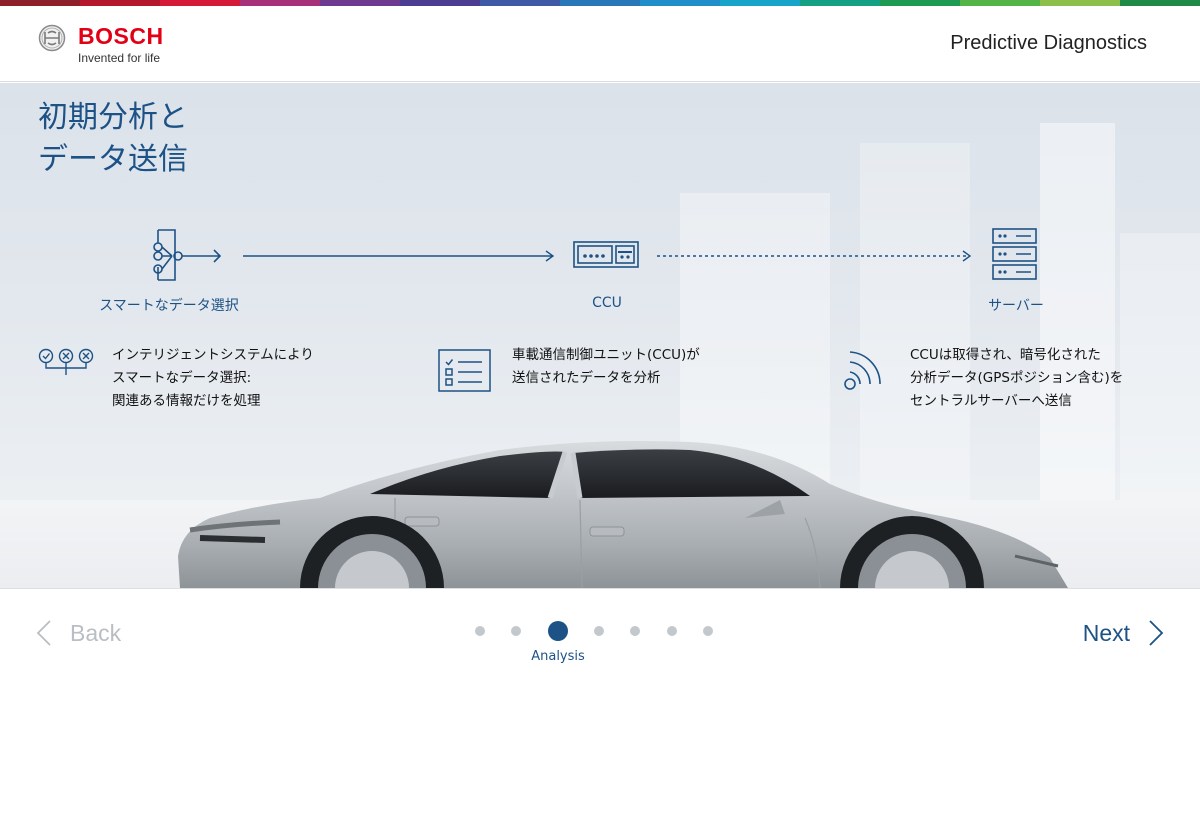 The width and height of the screenshot is (1200, 823). Describe the element at coordinates (464, 370) in the screenshot. I see `checklist-icon` at that location.